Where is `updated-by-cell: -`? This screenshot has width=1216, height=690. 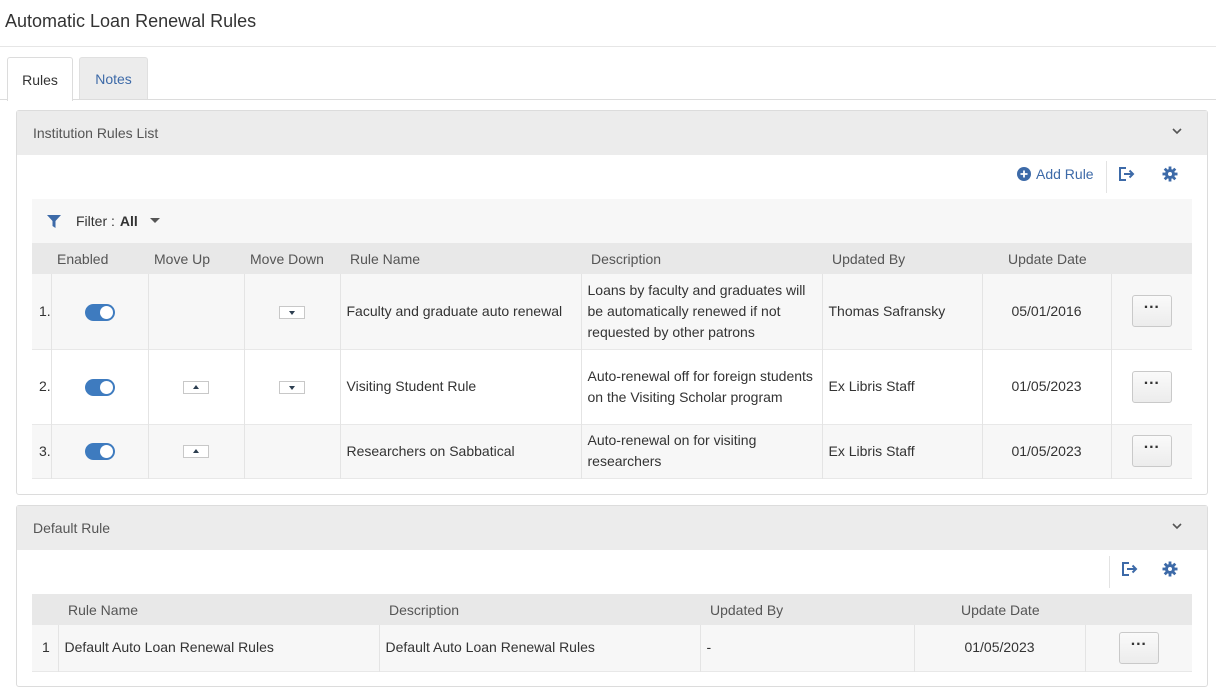
updated-by-cell: - is located at coordinates (806, 648).